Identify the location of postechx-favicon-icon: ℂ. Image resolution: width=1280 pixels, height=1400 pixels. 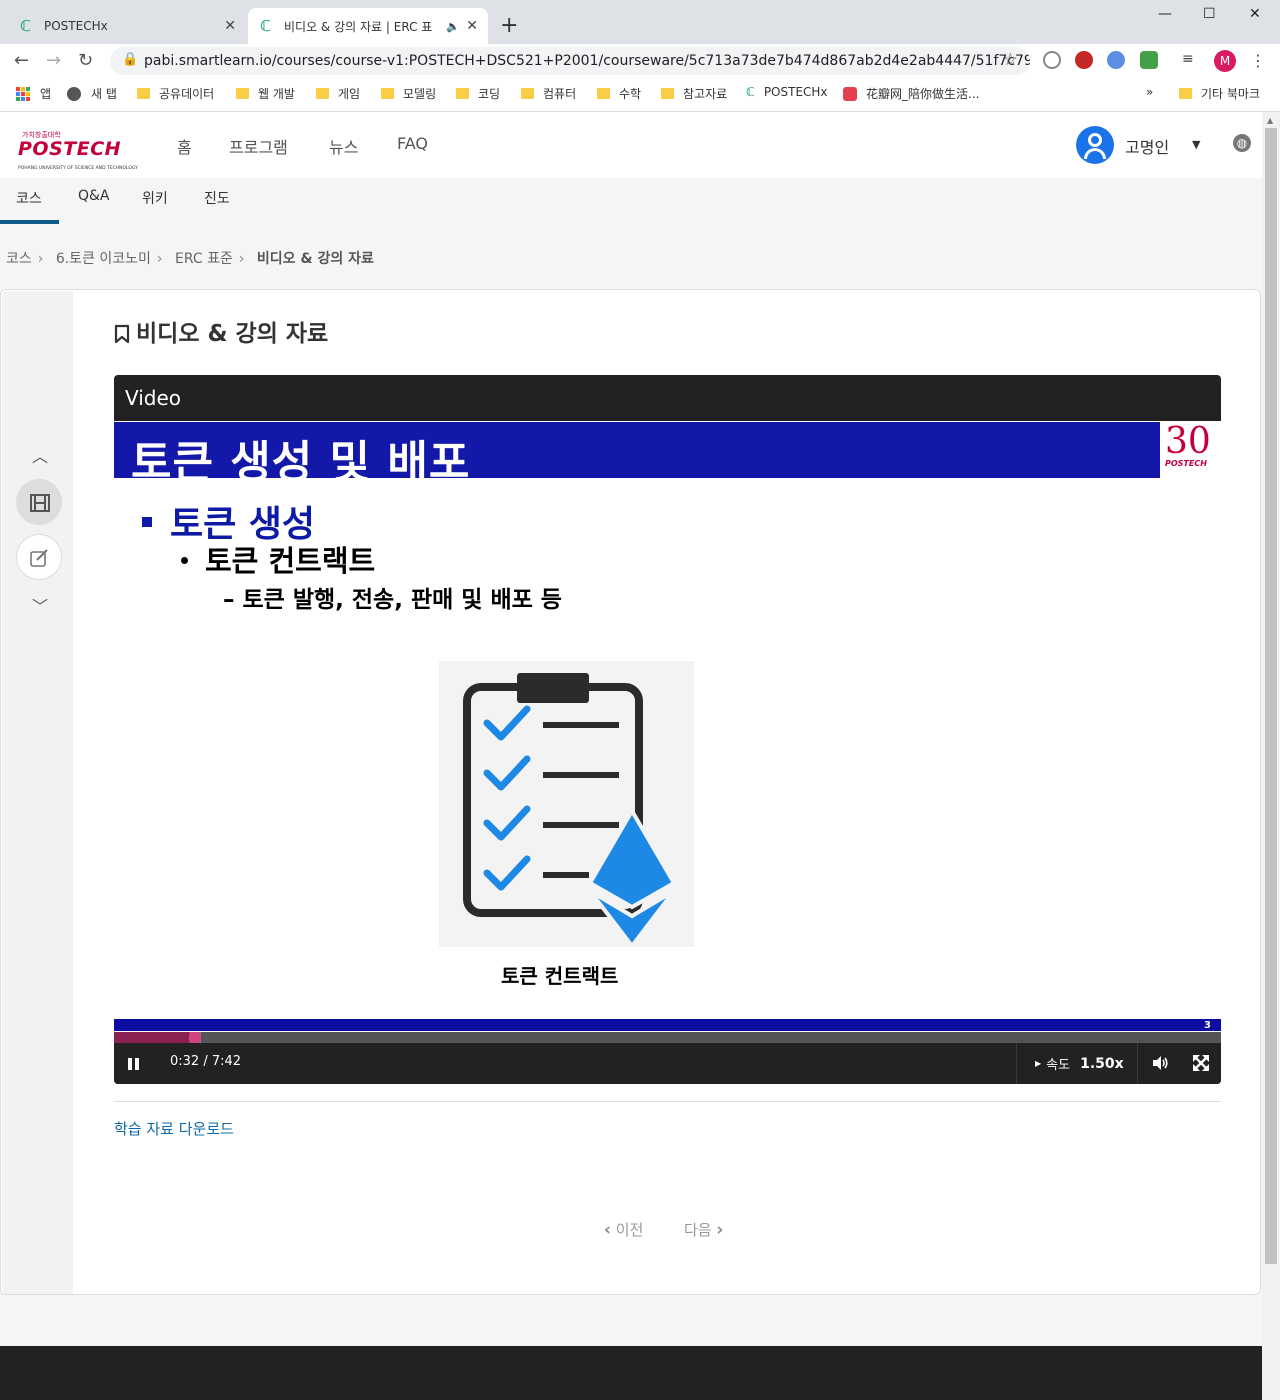
(26, 26).